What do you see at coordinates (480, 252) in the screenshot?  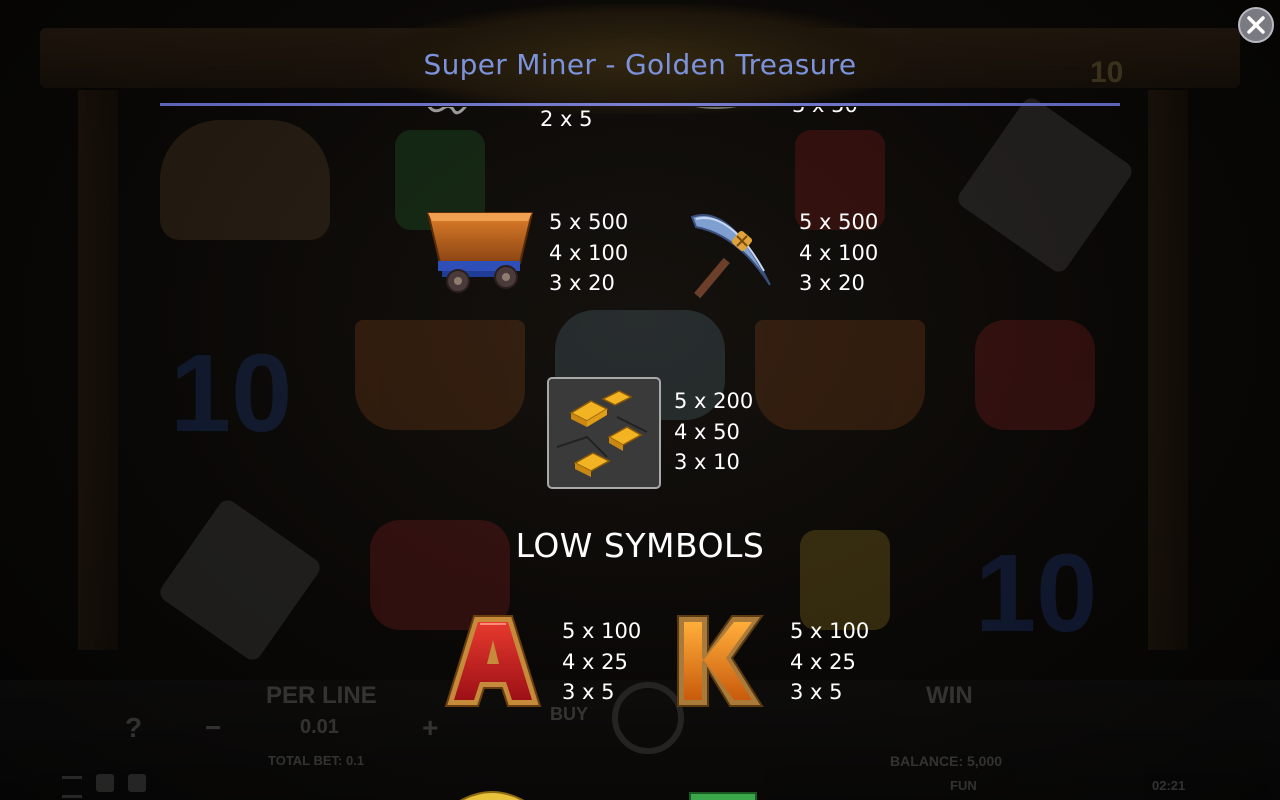 I see `mine-cart-icon` at bounding box center [480, 252].